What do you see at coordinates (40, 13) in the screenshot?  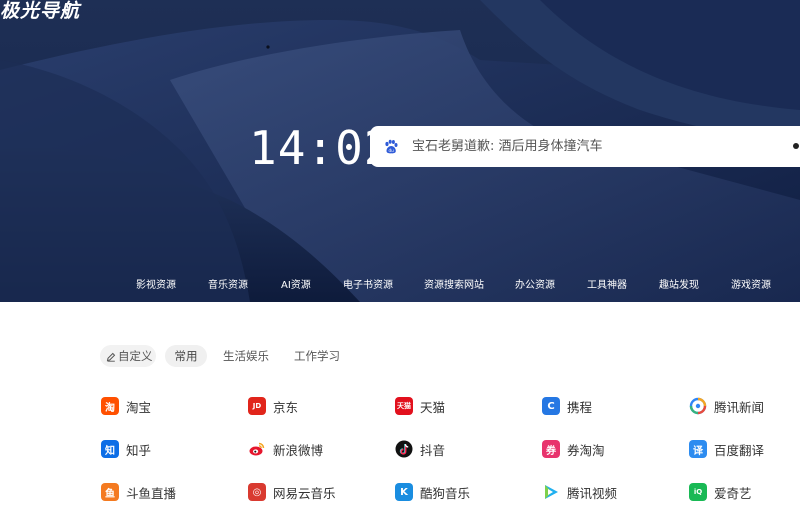 I see `site-logo: 极光导航` at bounding box center [40, 13].